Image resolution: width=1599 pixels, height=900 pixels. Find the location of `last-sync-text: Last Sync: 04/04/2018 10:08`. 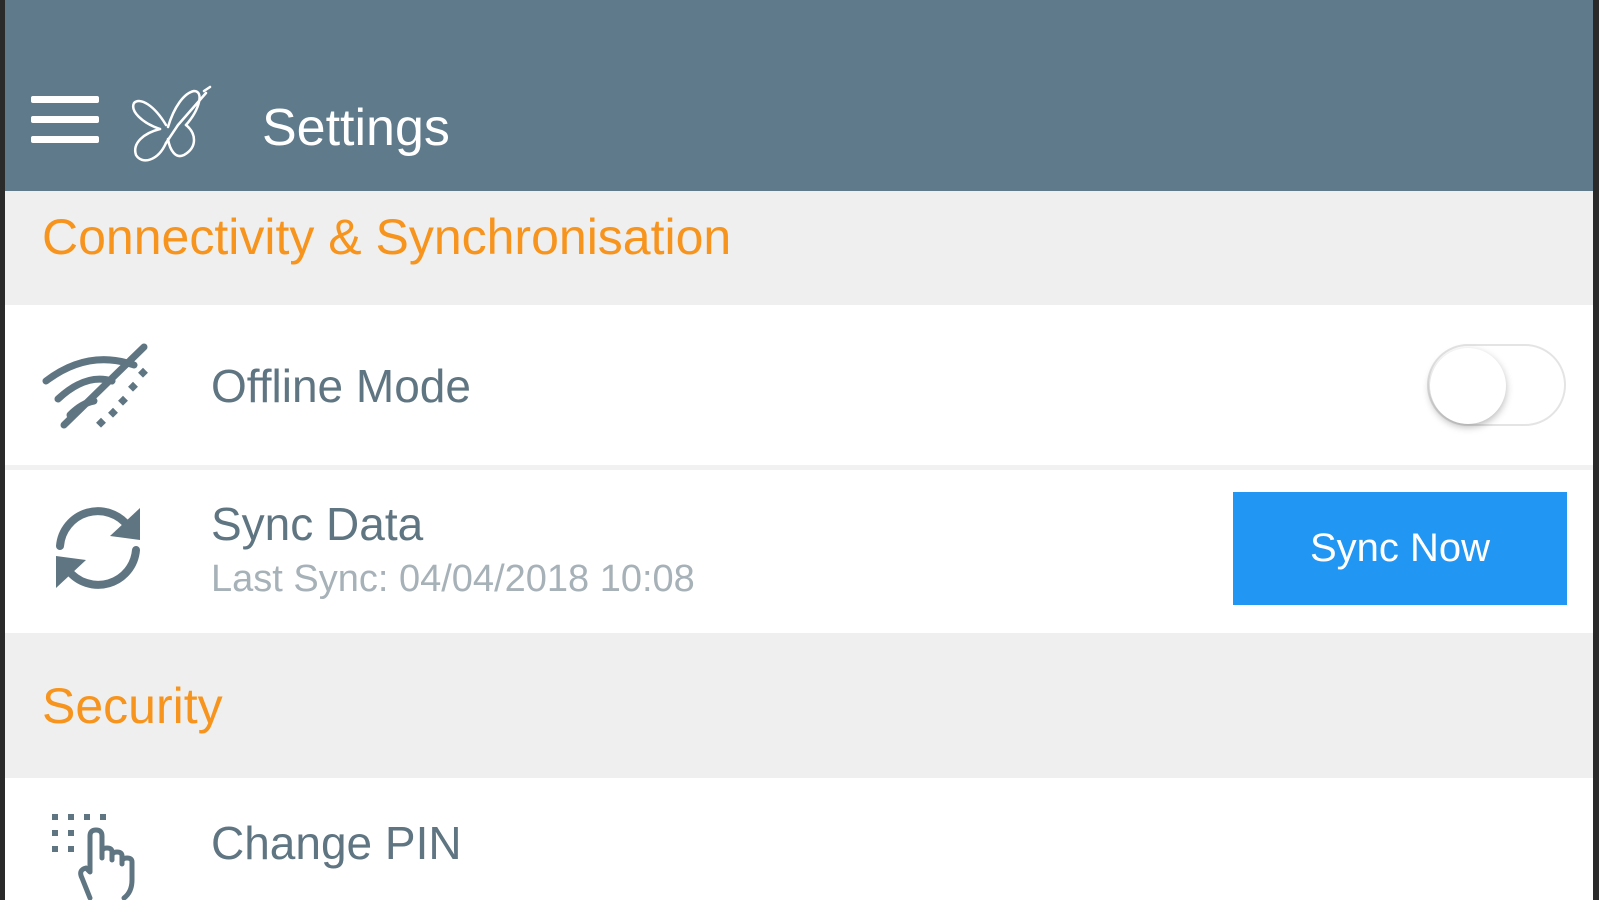

last-sync-text: Last Sync: 04/04/2018 10:08 is located at coordinates (453, 579).